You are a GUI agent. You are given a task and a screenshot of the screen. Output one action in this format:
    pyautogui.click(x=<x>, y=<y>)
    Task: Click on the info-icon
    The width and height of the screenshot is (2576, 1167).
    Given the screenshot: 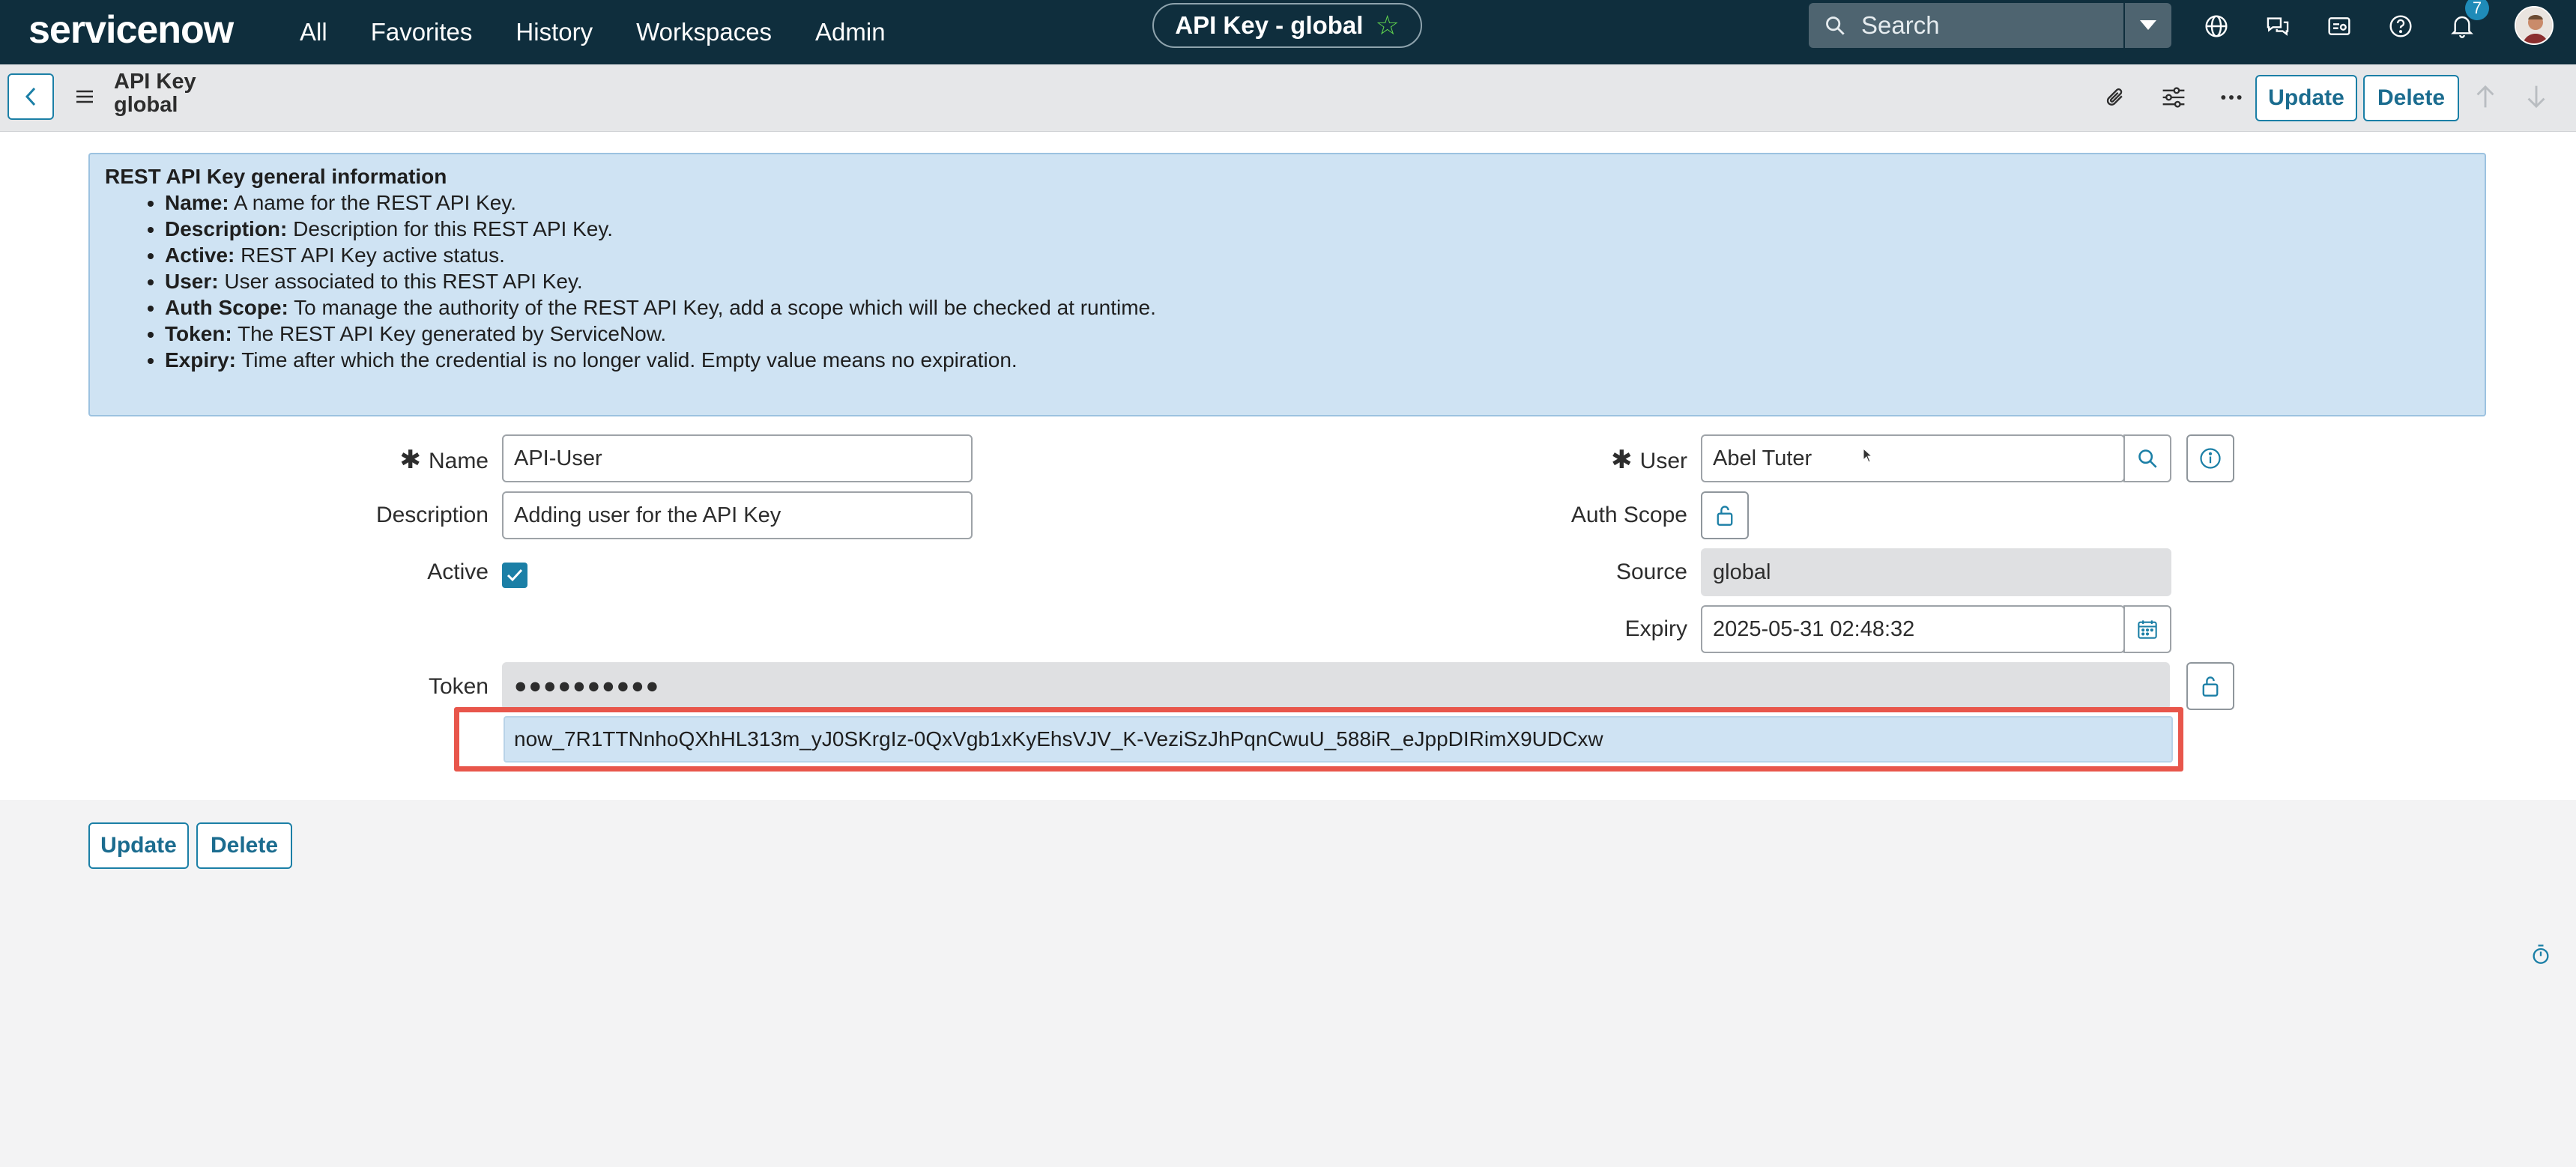 What is the action you would take?
    pyautogui.click(x=2210, y=458)
    